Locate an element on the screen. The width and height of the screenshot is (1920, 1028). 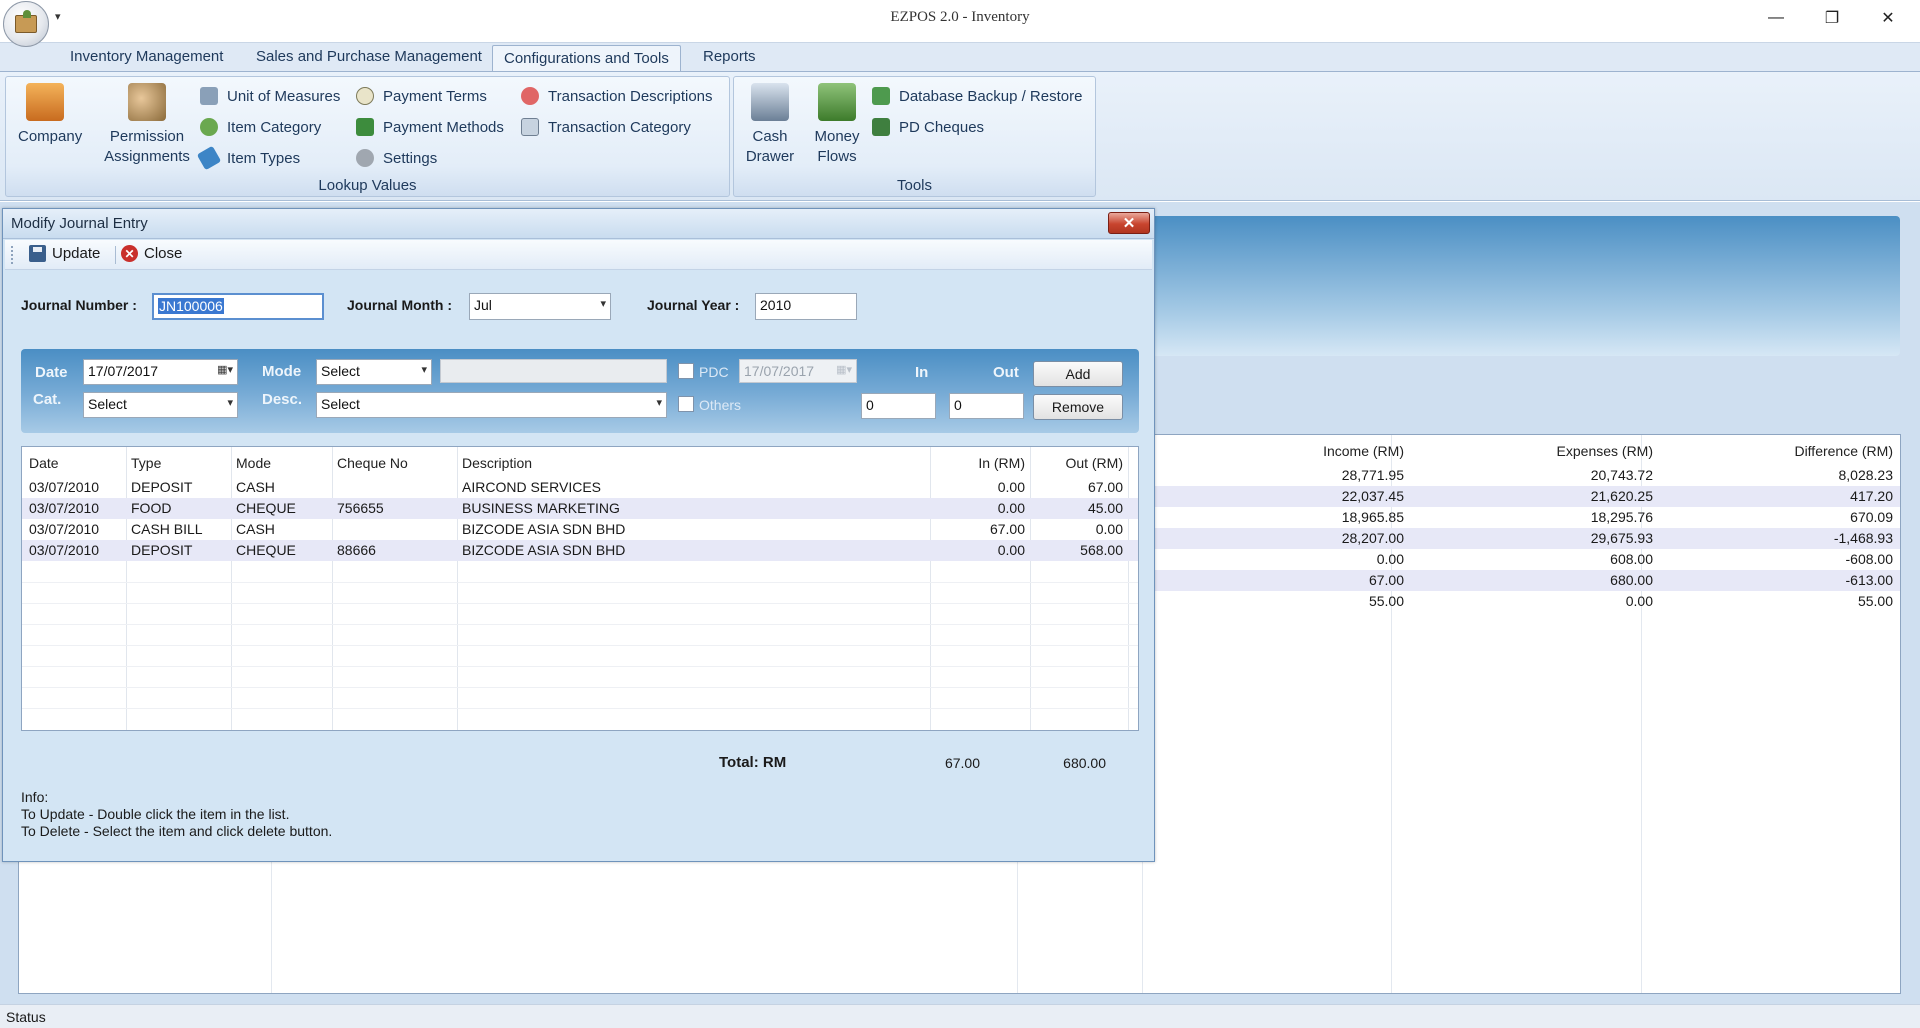
others-checkbox is located at coordinates (686, 404).